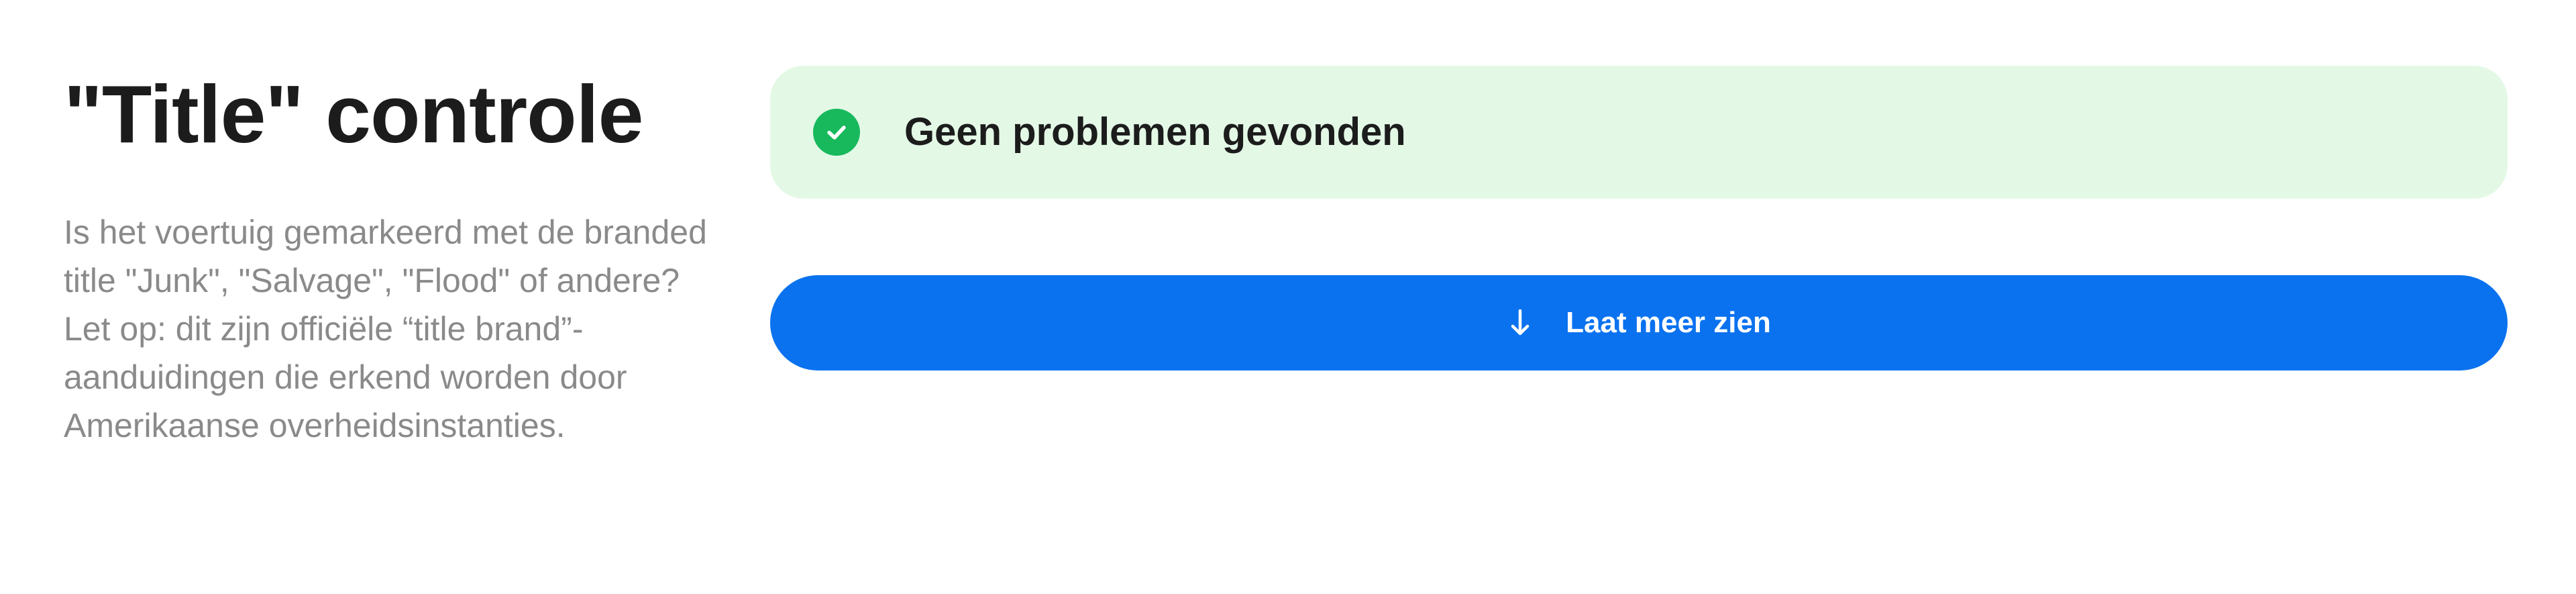 The width and height of the screenshot is (2576, 594). Describe the element at coordinates (1520, 323) in the screenshot. I see `arrow-down-icon` at that location.